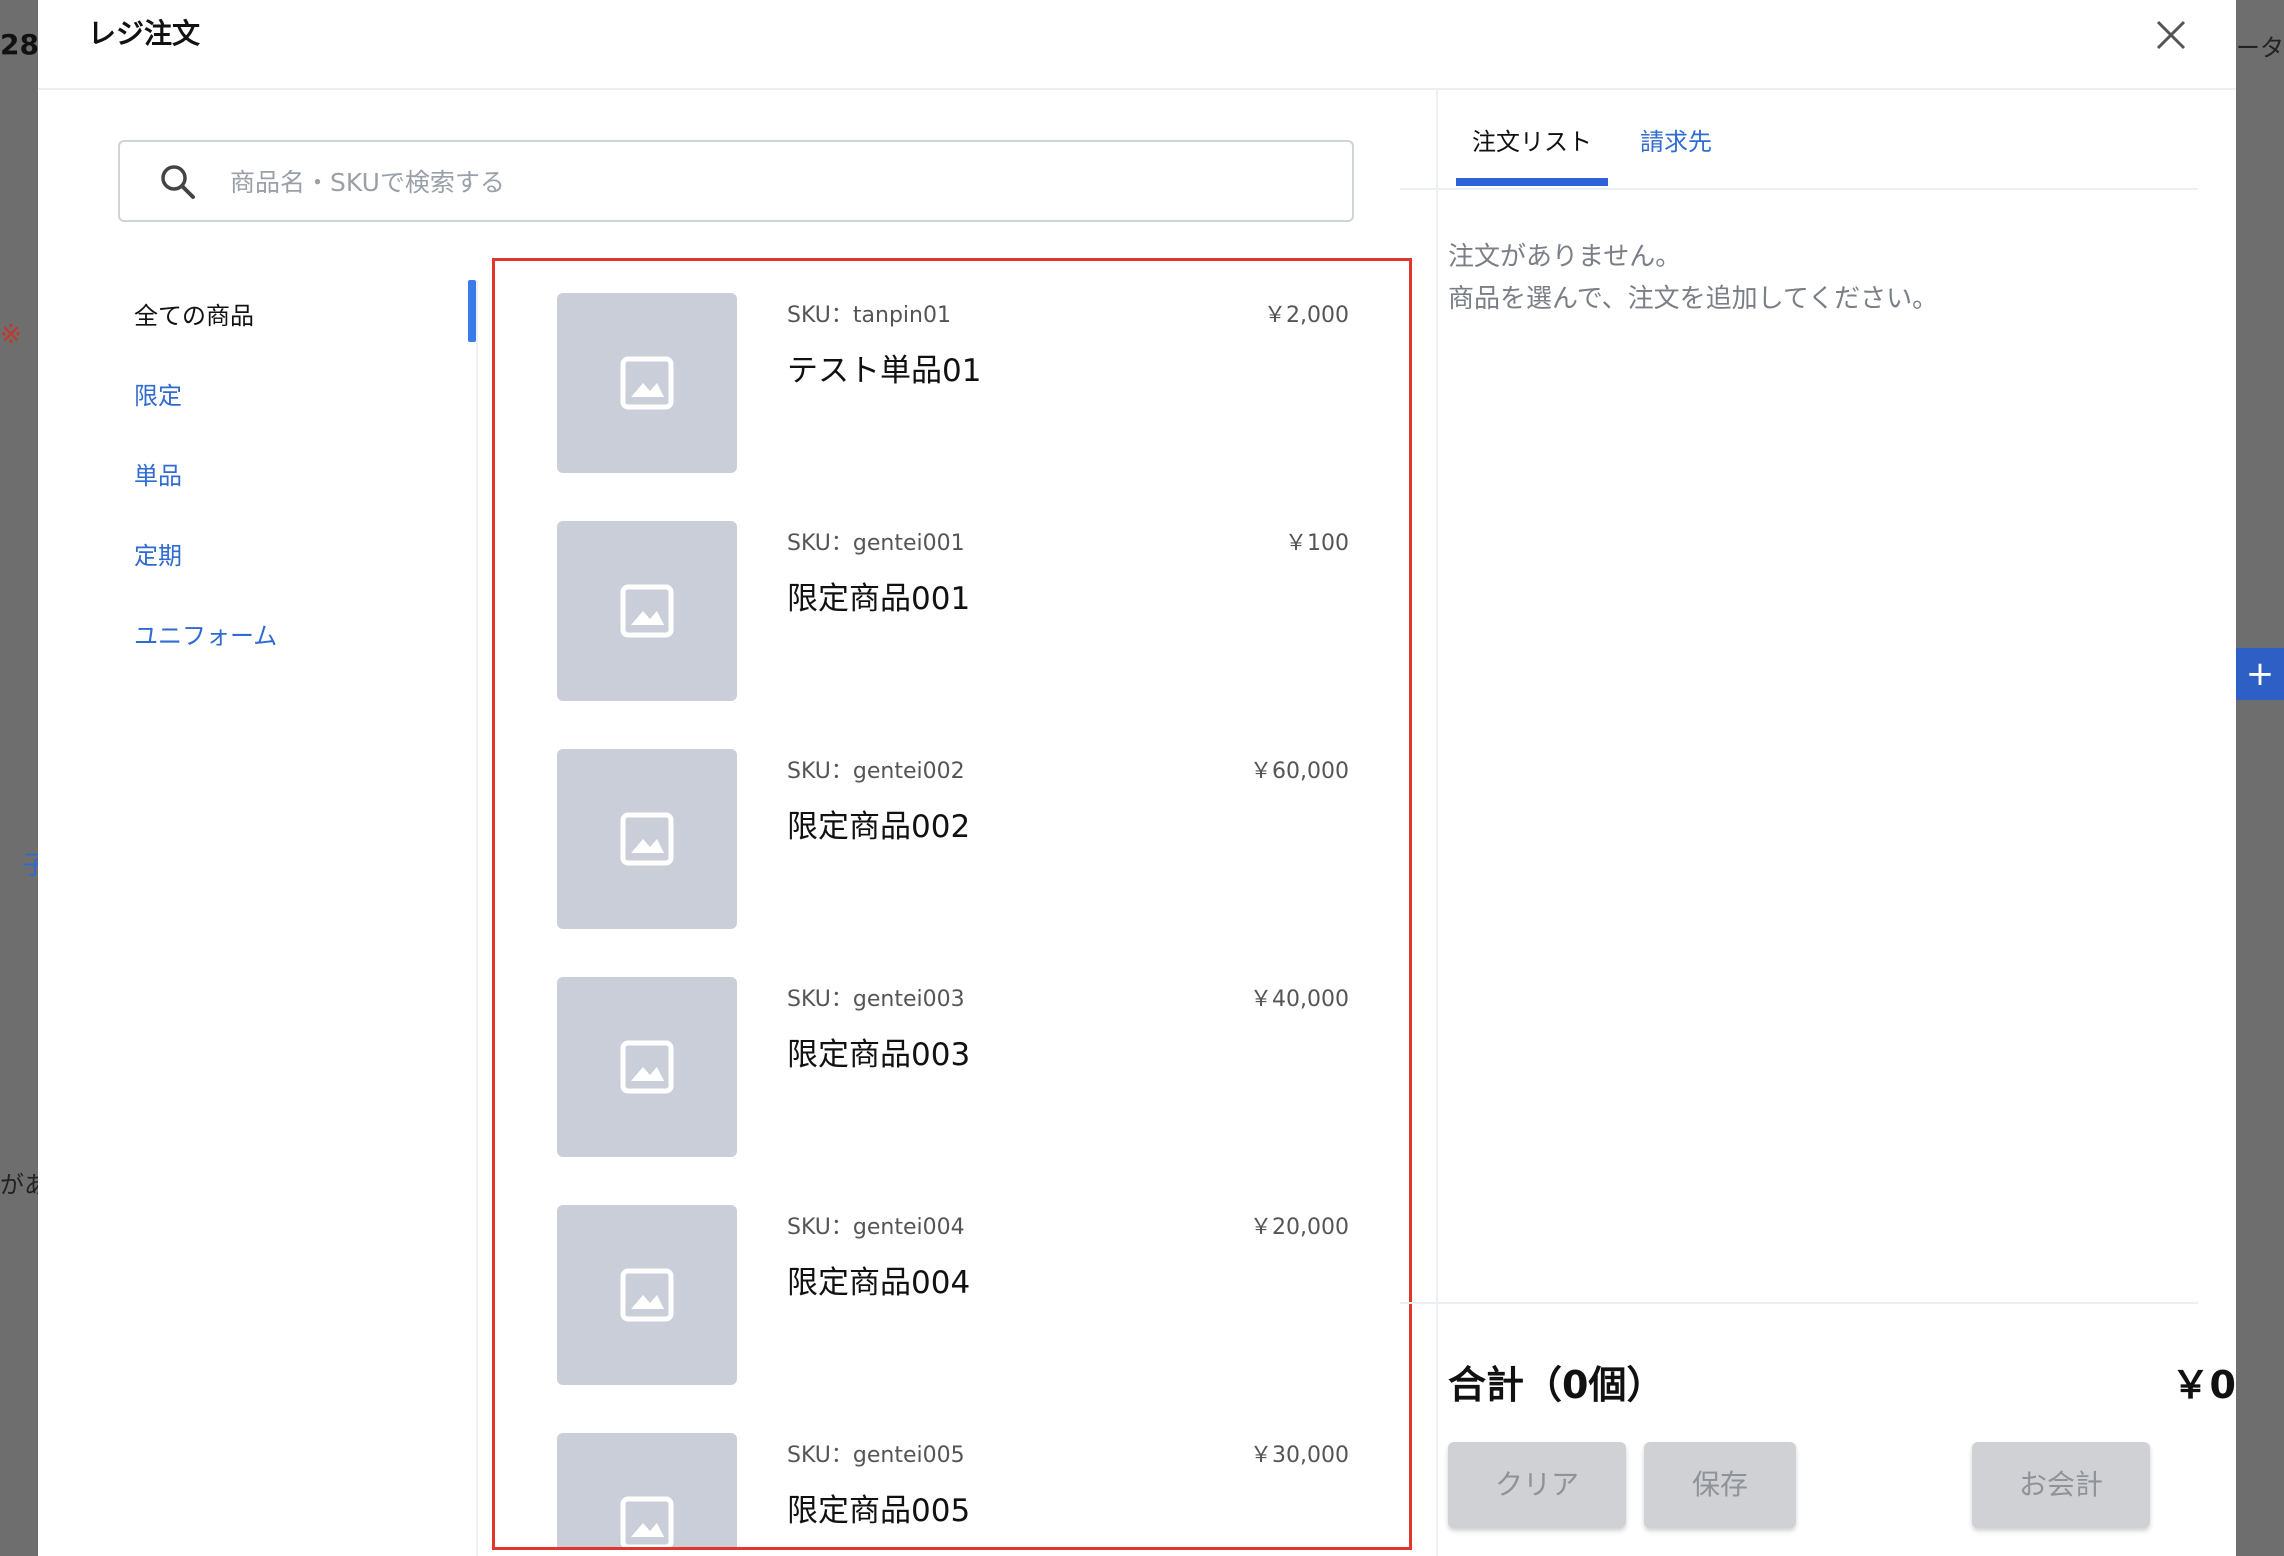  Describe the element at coordinates (879, 1055) in the screenshot. I see `product-name: 限定商品003` at that location.